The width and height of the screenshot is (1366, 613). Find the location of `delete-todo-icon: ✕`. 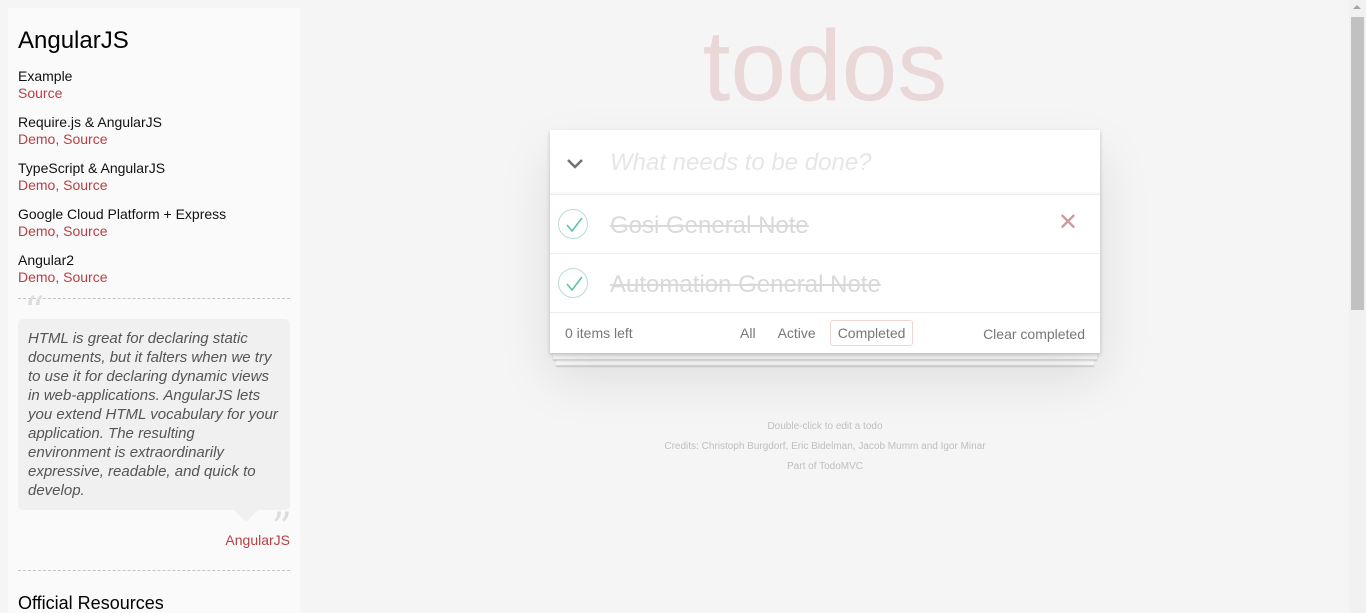

delete-todo-icon: ✕ is located at coordinates (1068, 223).